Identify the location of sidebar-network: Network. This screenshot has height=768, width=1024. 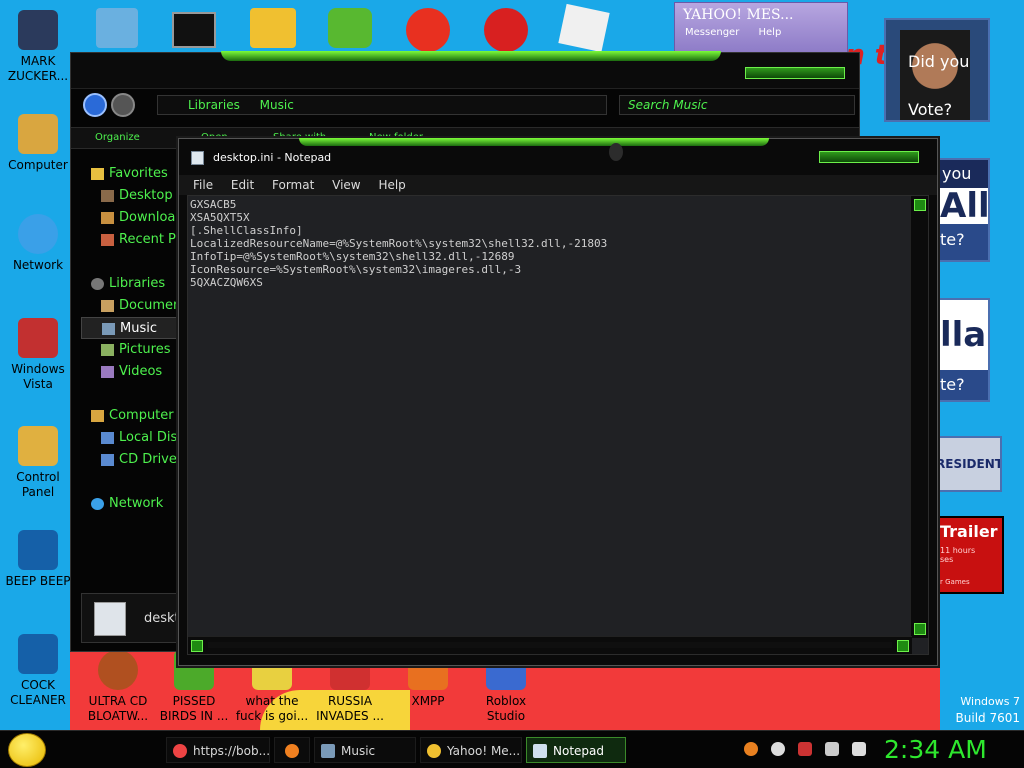
(136, 504).